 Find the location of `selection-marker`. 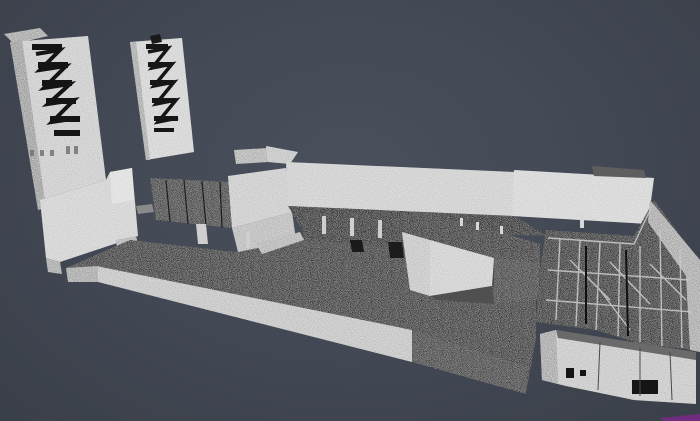

selection-marker is located at coordinates (680, 417).